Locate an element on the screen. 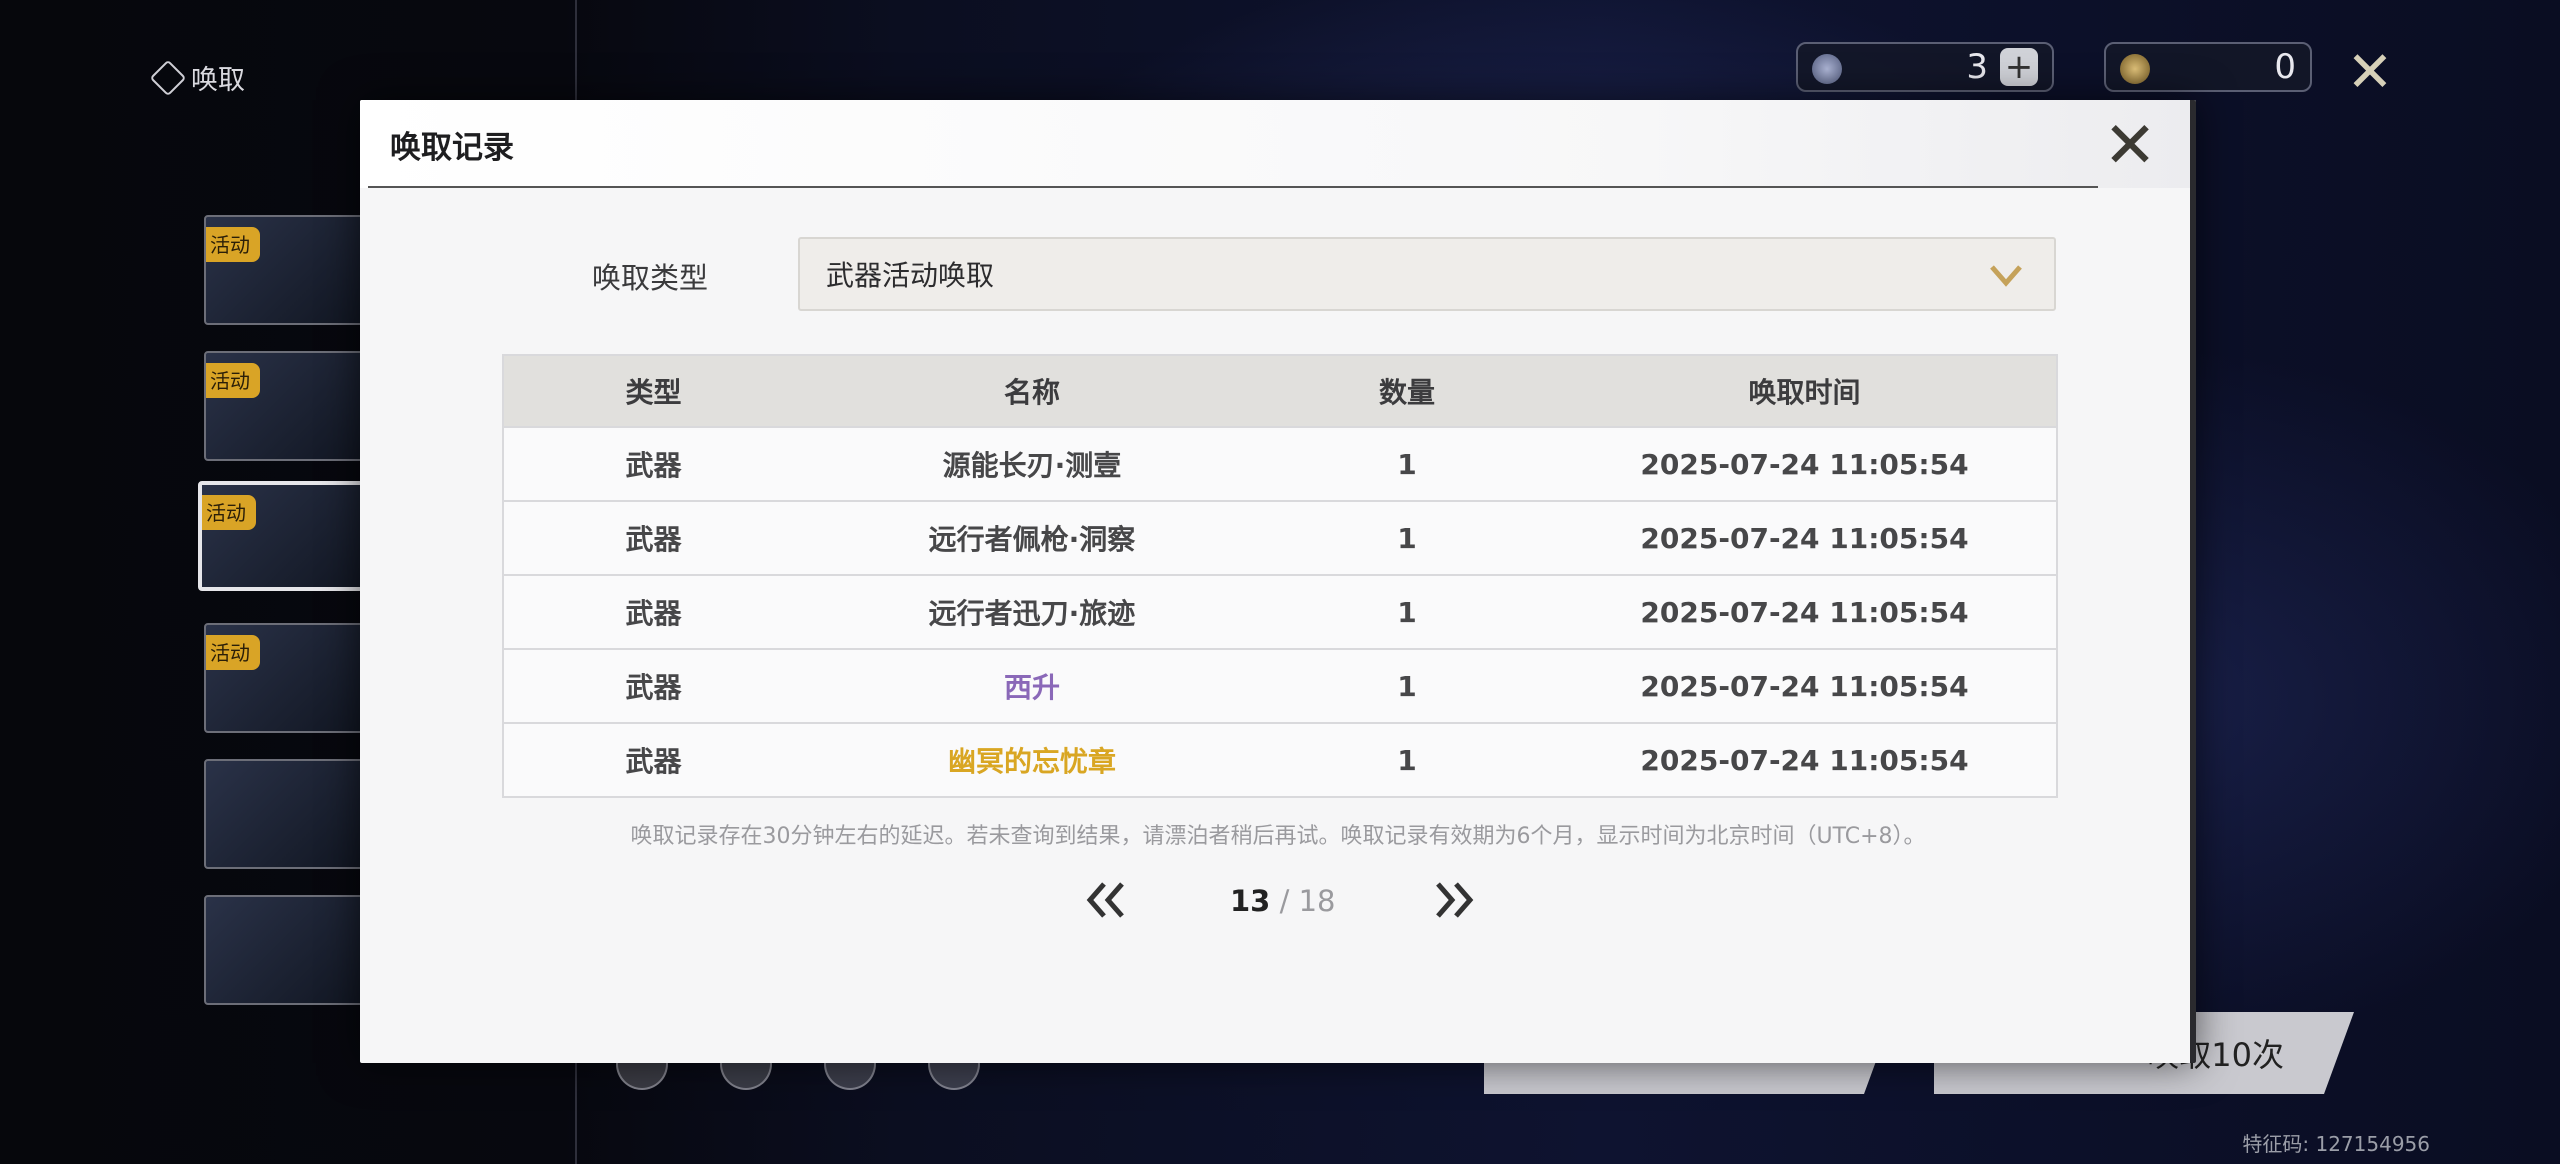 The image size is (2560, 1164). column-header: 唤取时间 is located at coordinates (1805, 391).